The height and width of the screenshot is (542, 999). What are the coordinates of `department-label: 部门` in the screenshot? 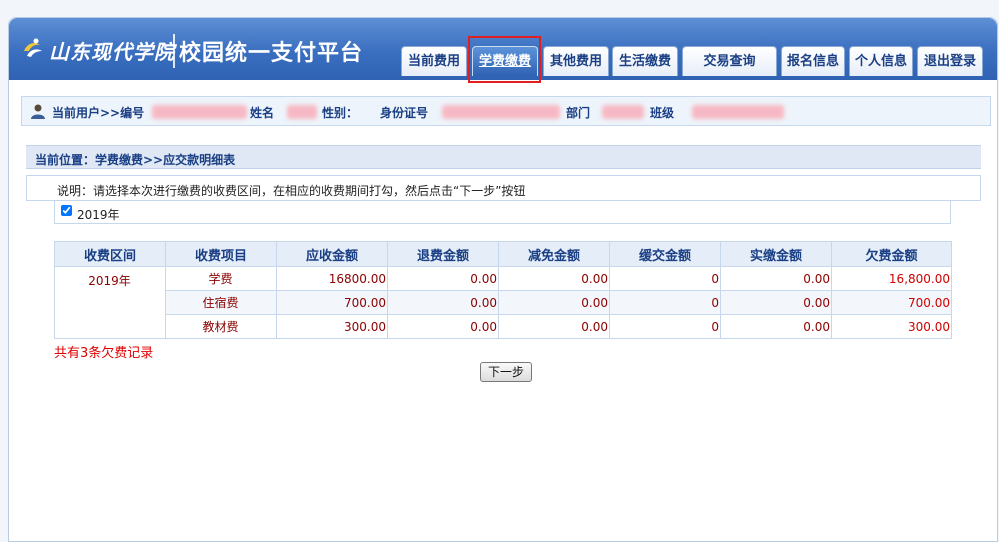 It's located at (578, 113).